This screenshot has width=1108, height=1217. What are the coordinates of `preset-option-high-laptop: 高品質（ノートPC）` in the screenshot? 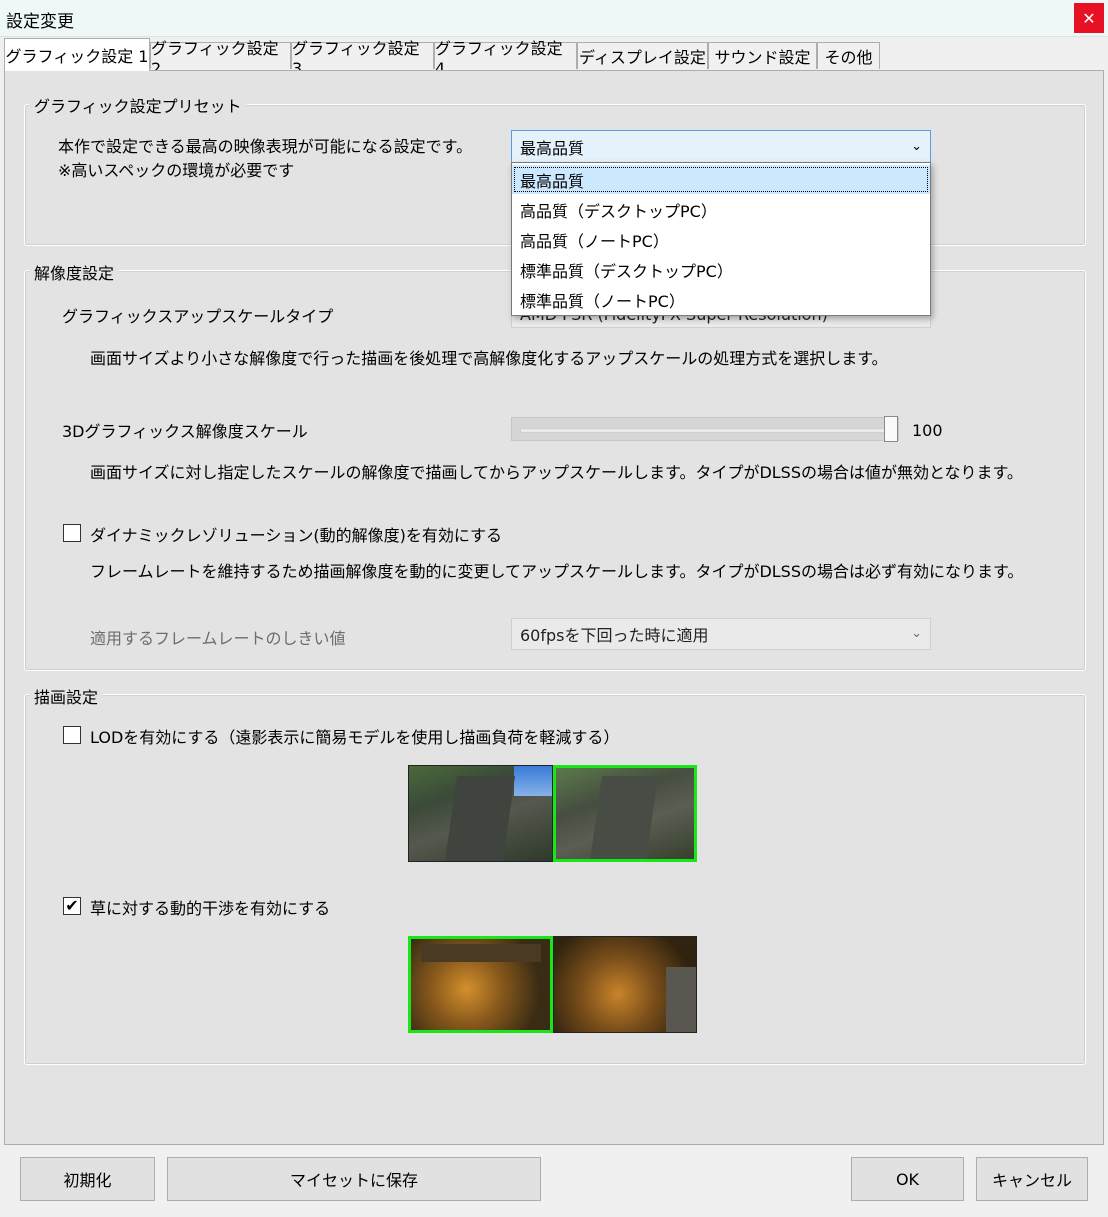 It's located at (721, 239).